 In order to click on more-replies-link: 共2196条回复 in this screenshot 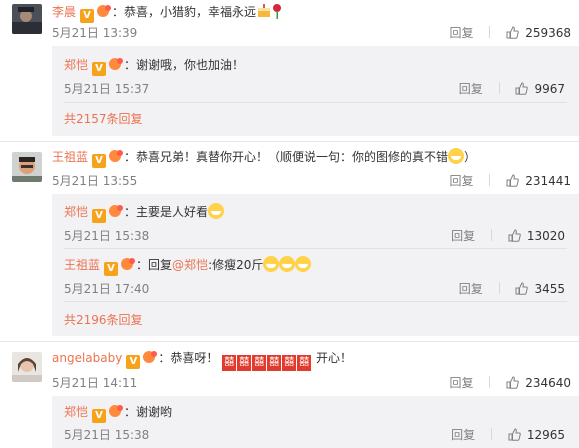, I will do `click(103, 319)`.